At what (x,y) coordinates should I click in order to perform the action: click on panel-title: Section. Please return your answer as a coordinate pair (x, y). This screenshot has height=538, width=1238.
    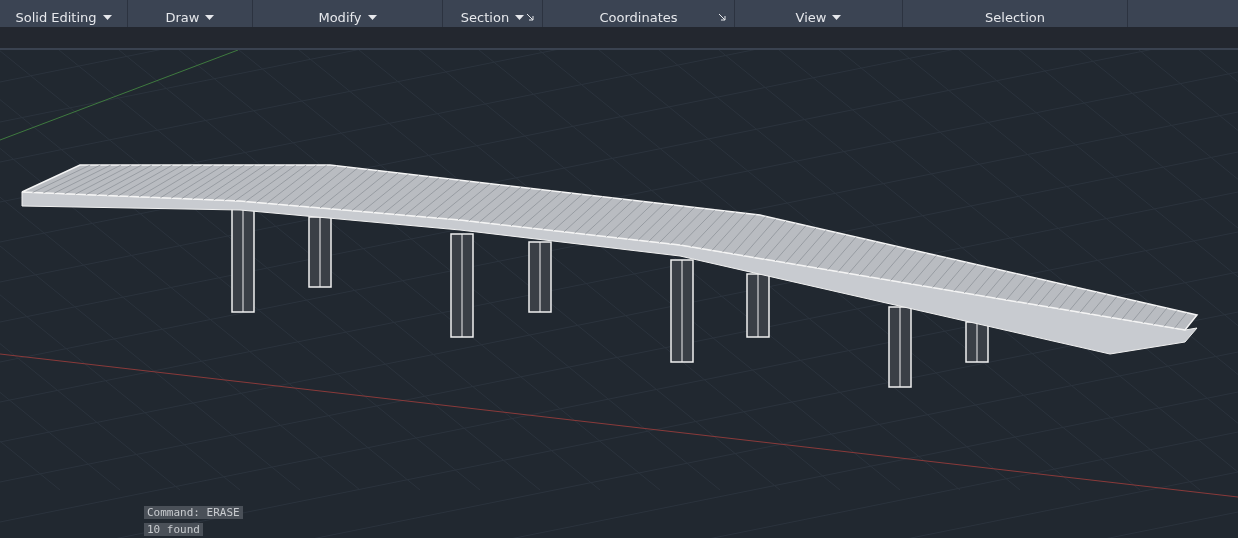
    Looking at the image, I should click on (485, 17).